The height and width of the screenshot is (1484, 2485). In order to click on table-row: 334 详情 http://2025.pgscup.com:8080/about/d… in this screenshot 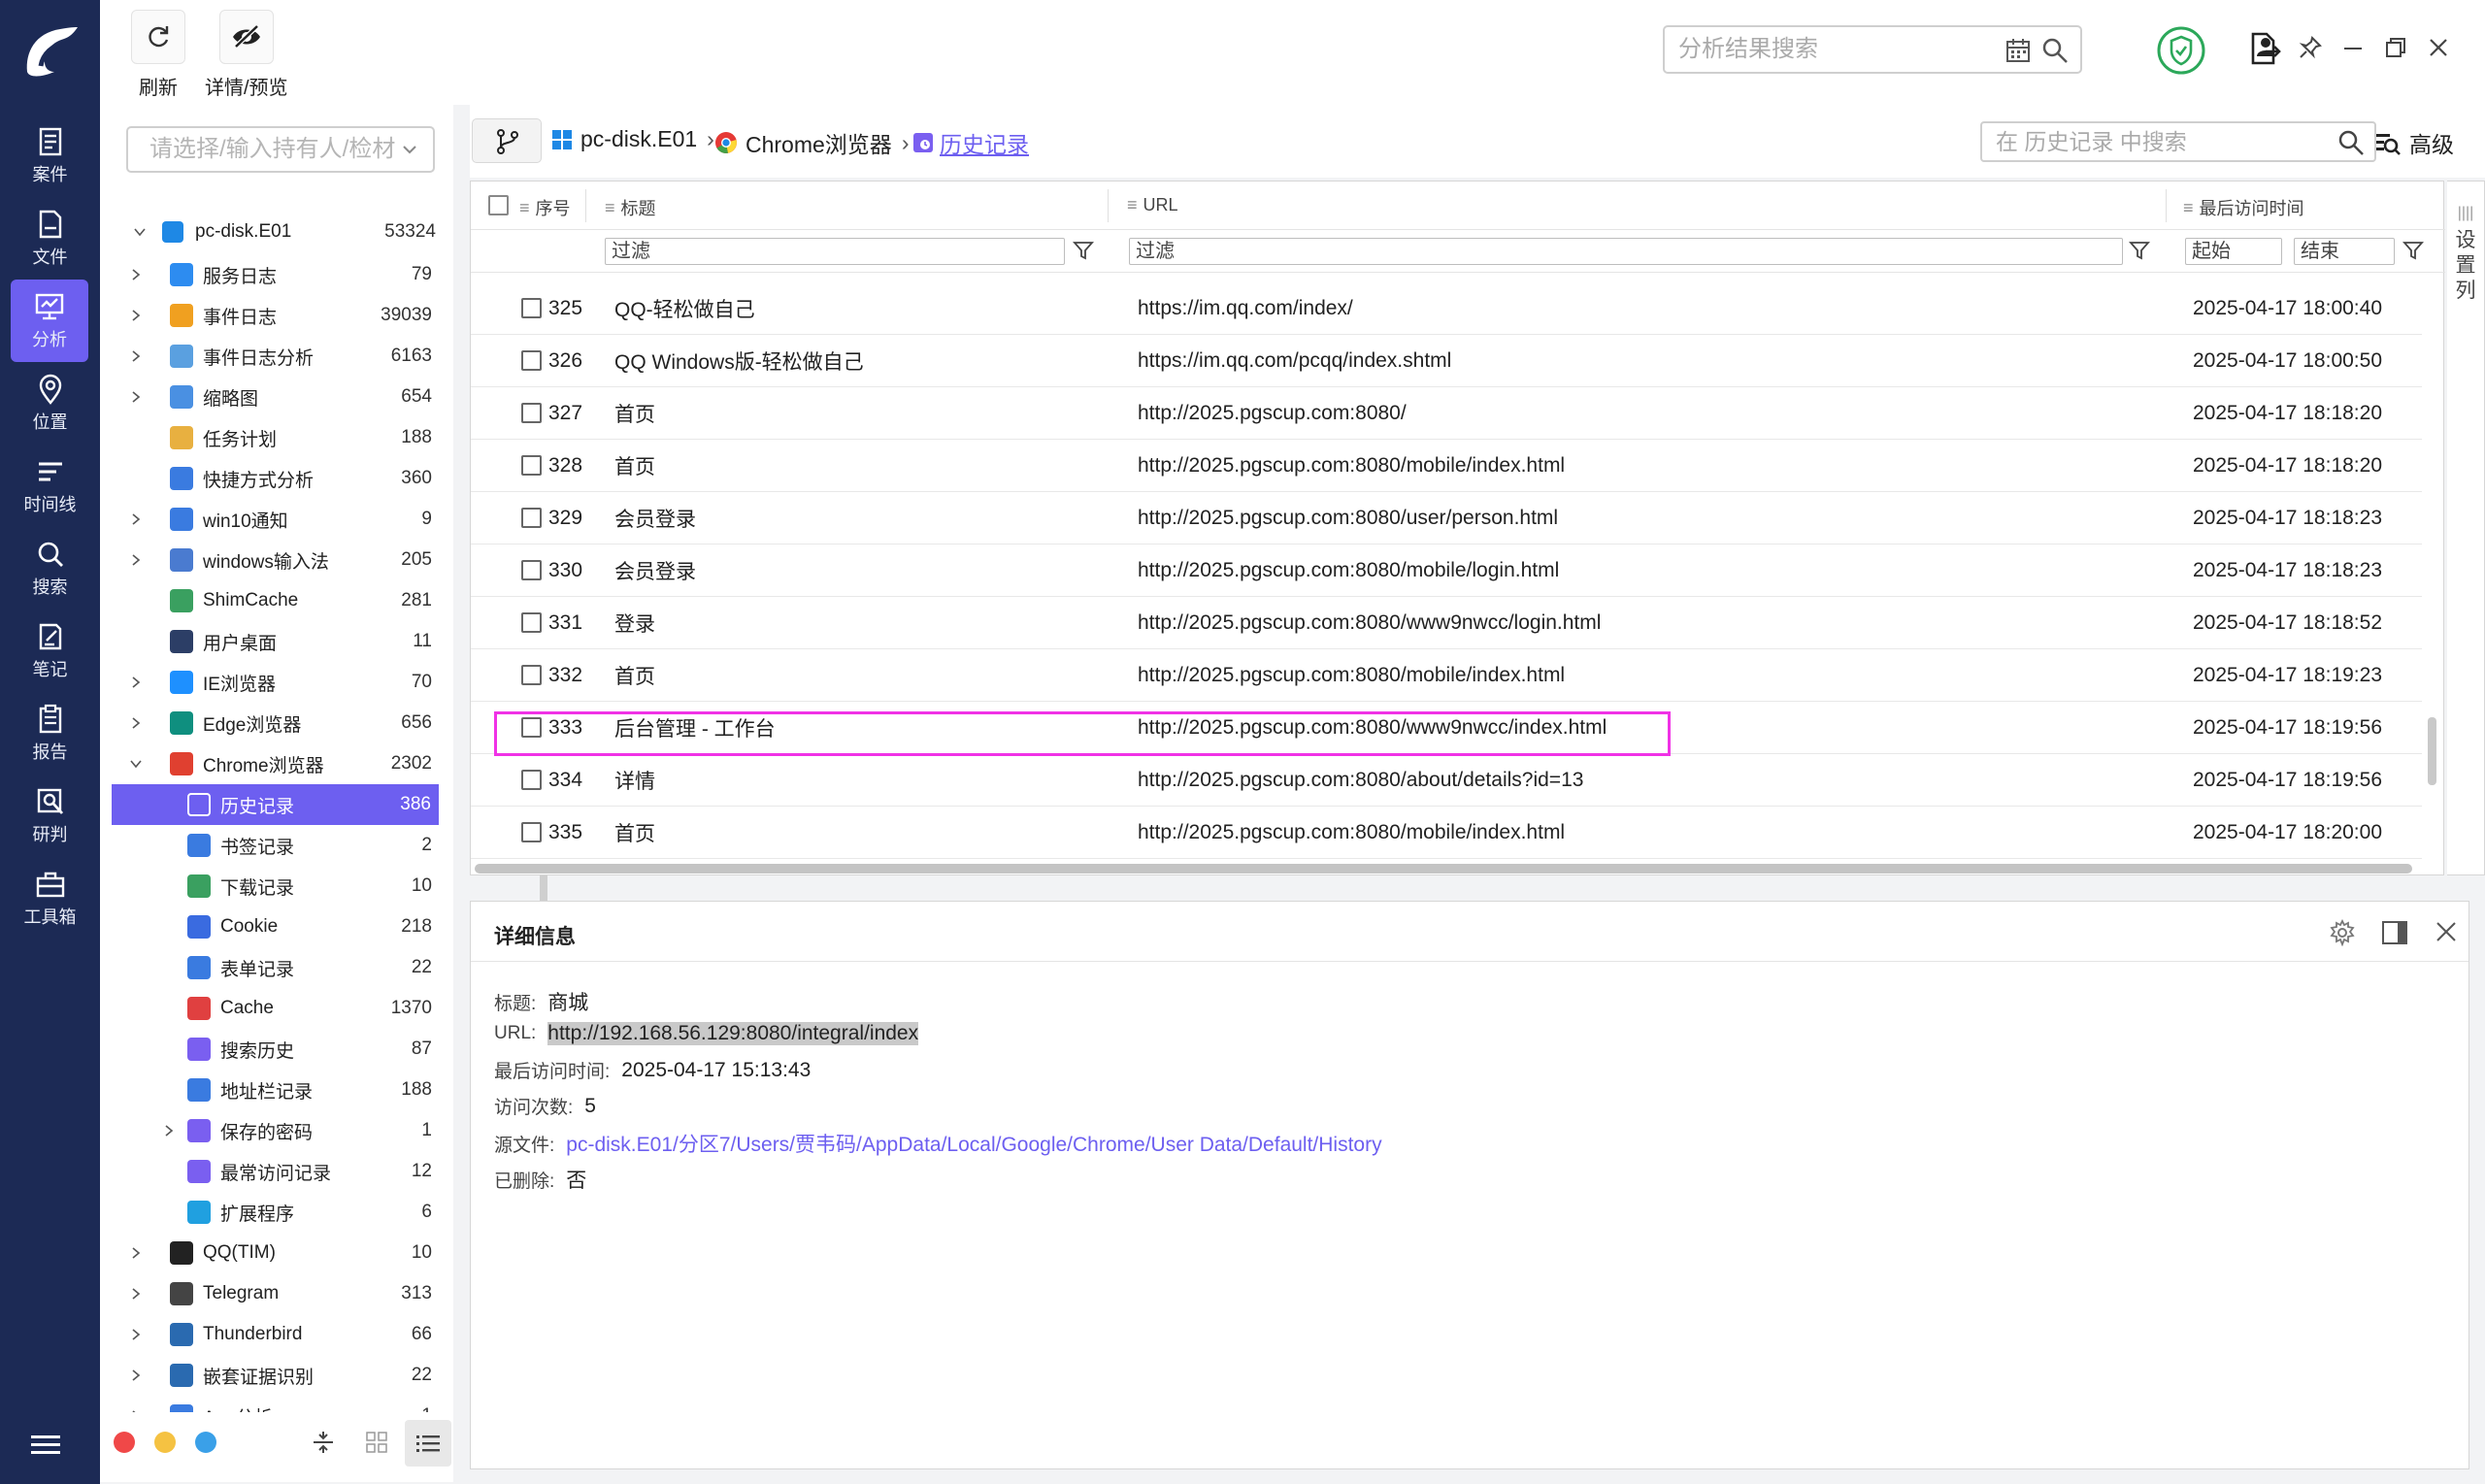, I will do `click(1446, 780)`.